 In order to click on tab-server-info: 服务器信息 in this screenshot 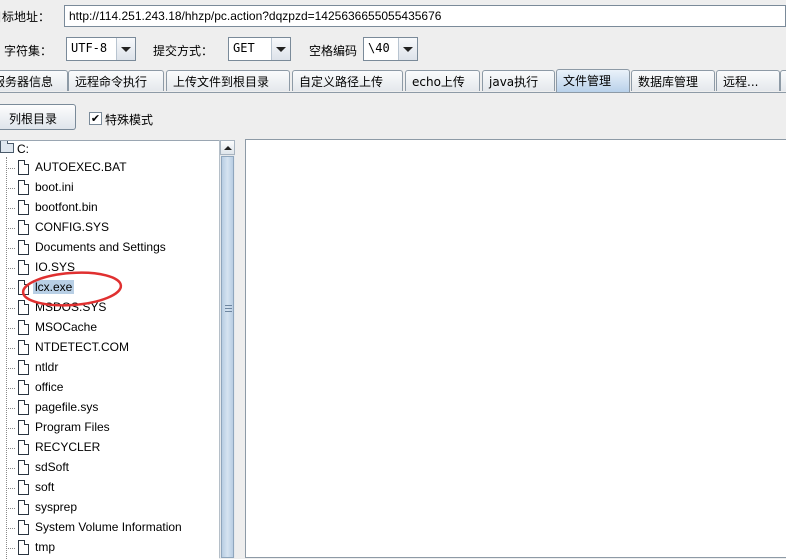, I will do `click(34, 80)`.